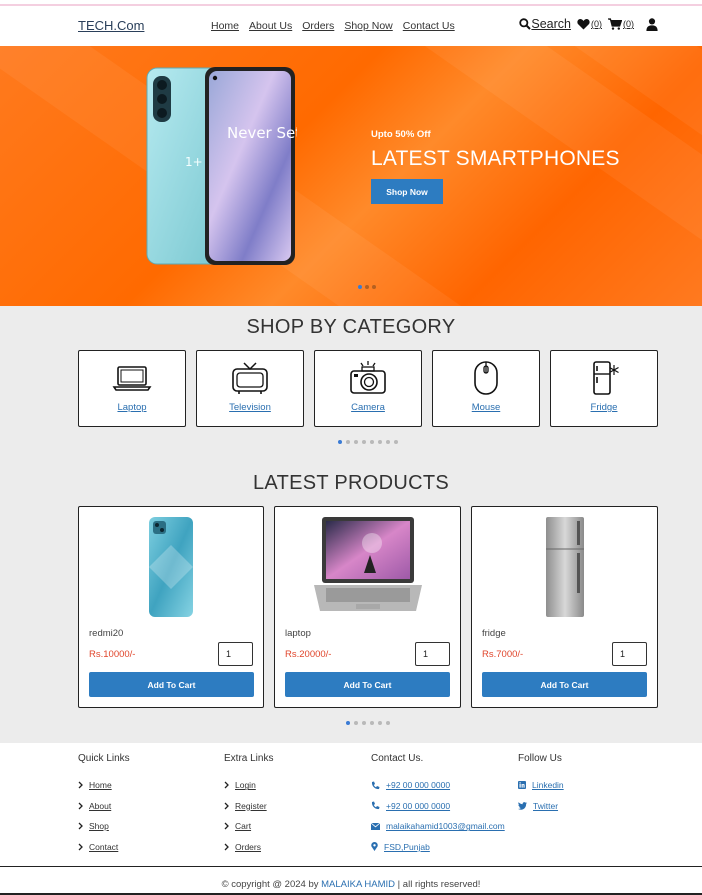 The height and width of the screenshot is (895, 702). Describe the element at coordinates (368, 26) in the screenshot. I see `nav-shop: Shop Now` at that location.